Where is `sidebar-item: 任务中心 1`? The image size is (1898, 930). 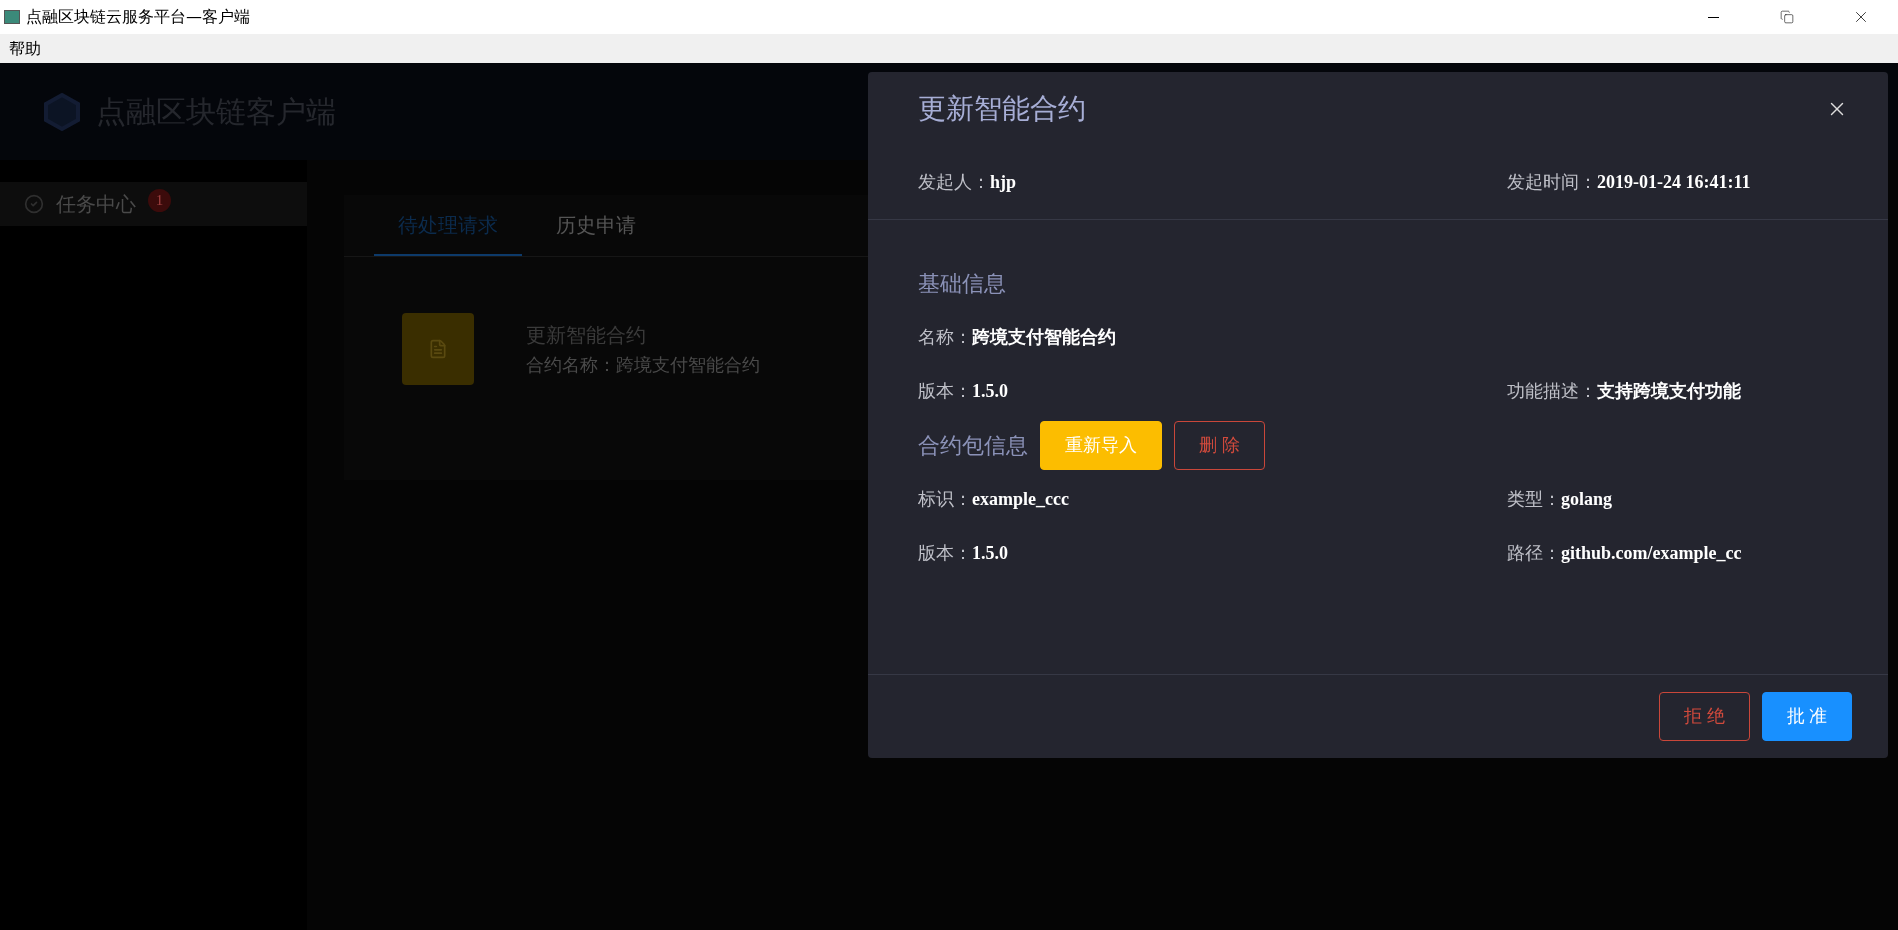
sidebar-item: 任务中心 1 is located at coordinates (153, 204).